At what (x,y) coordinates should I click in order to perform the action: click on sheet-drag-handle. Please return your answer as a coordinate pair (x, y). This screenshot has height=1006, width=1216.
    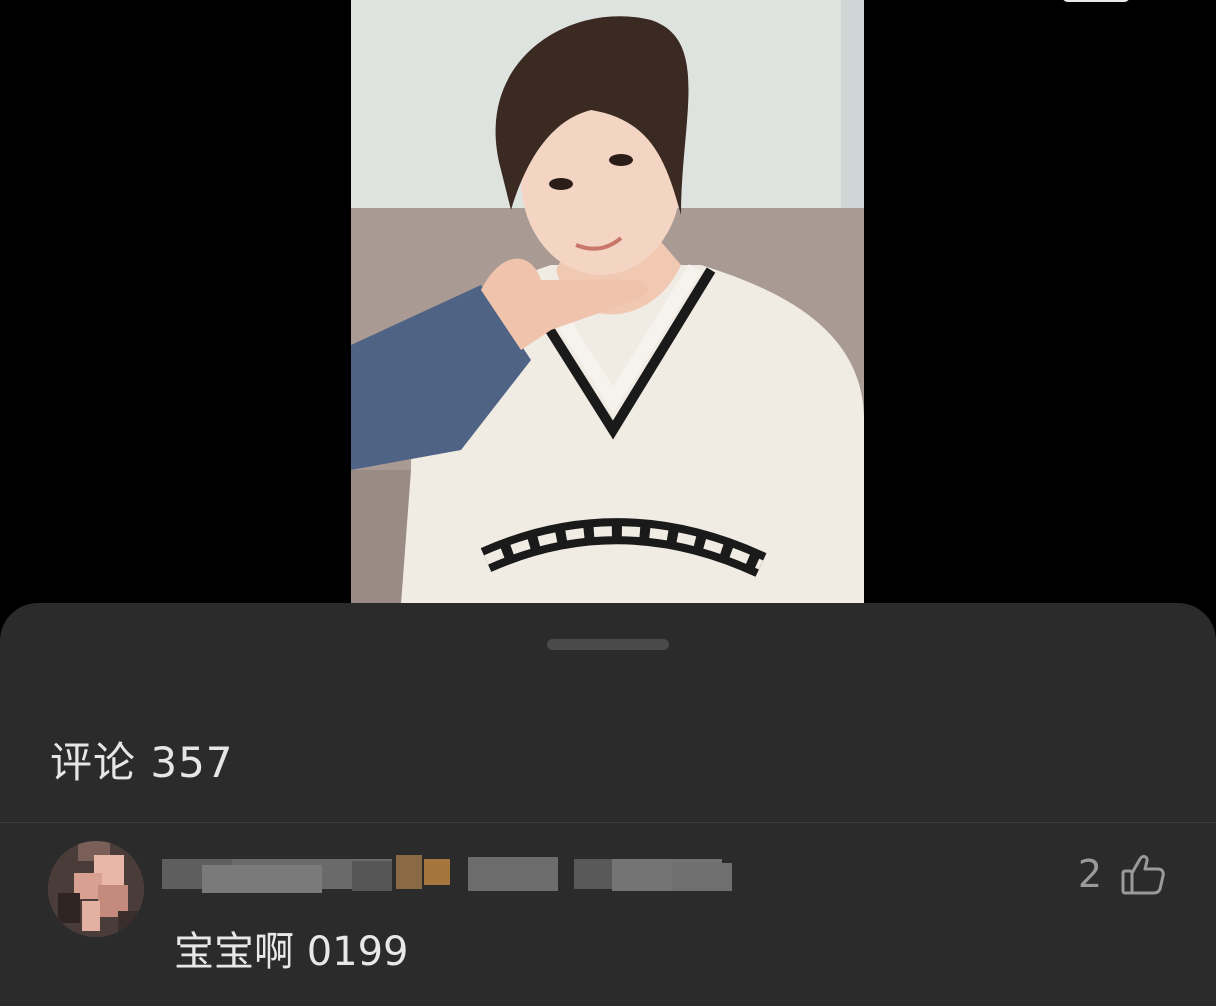
    Looking at the image, I should click on (608, 644).